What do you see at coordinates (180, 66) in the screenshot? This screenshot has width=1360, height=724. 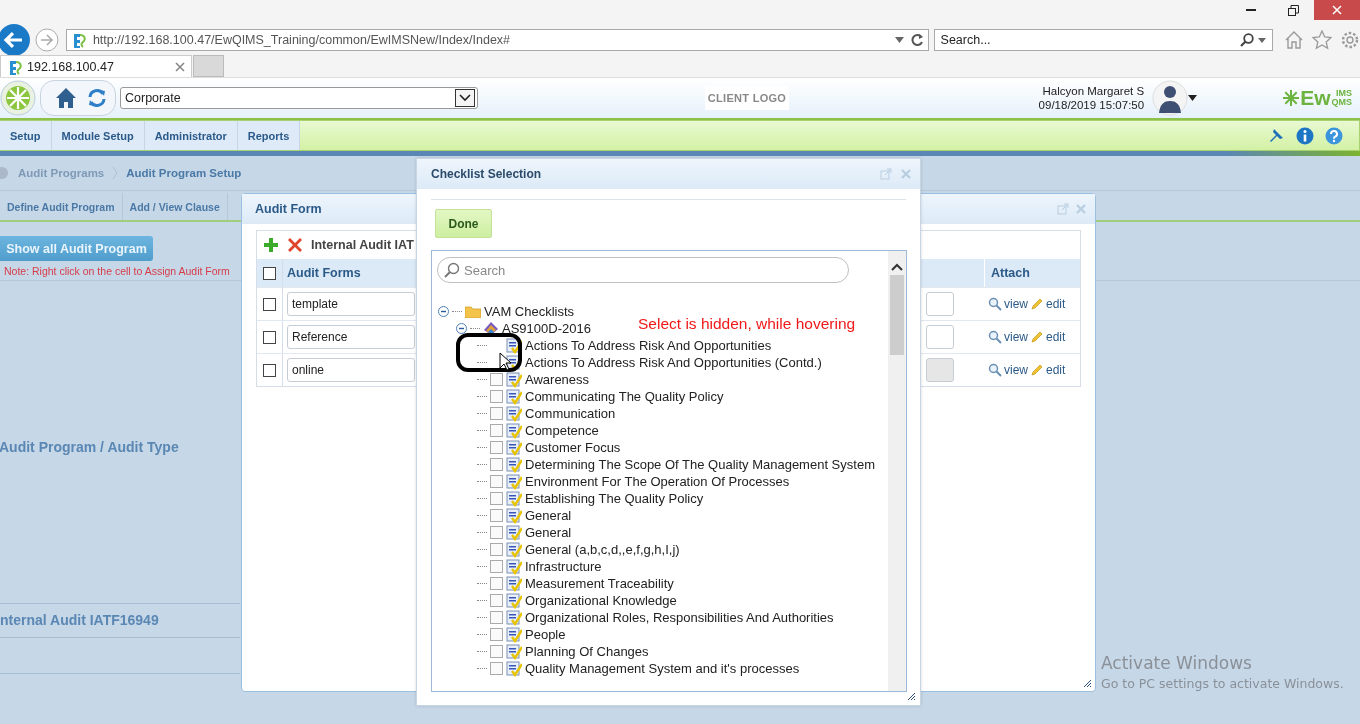 I see `tab-close-icon` at bounding box center [180, 66].